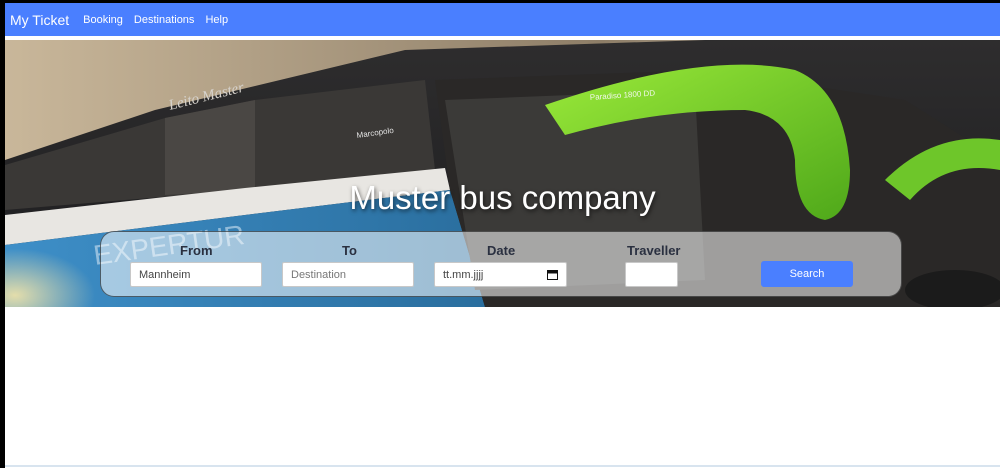  What do you see at coordinates (196, 274) in the screenshot?
I see `from-input: Mannheim` at bounding box center [196, 274].